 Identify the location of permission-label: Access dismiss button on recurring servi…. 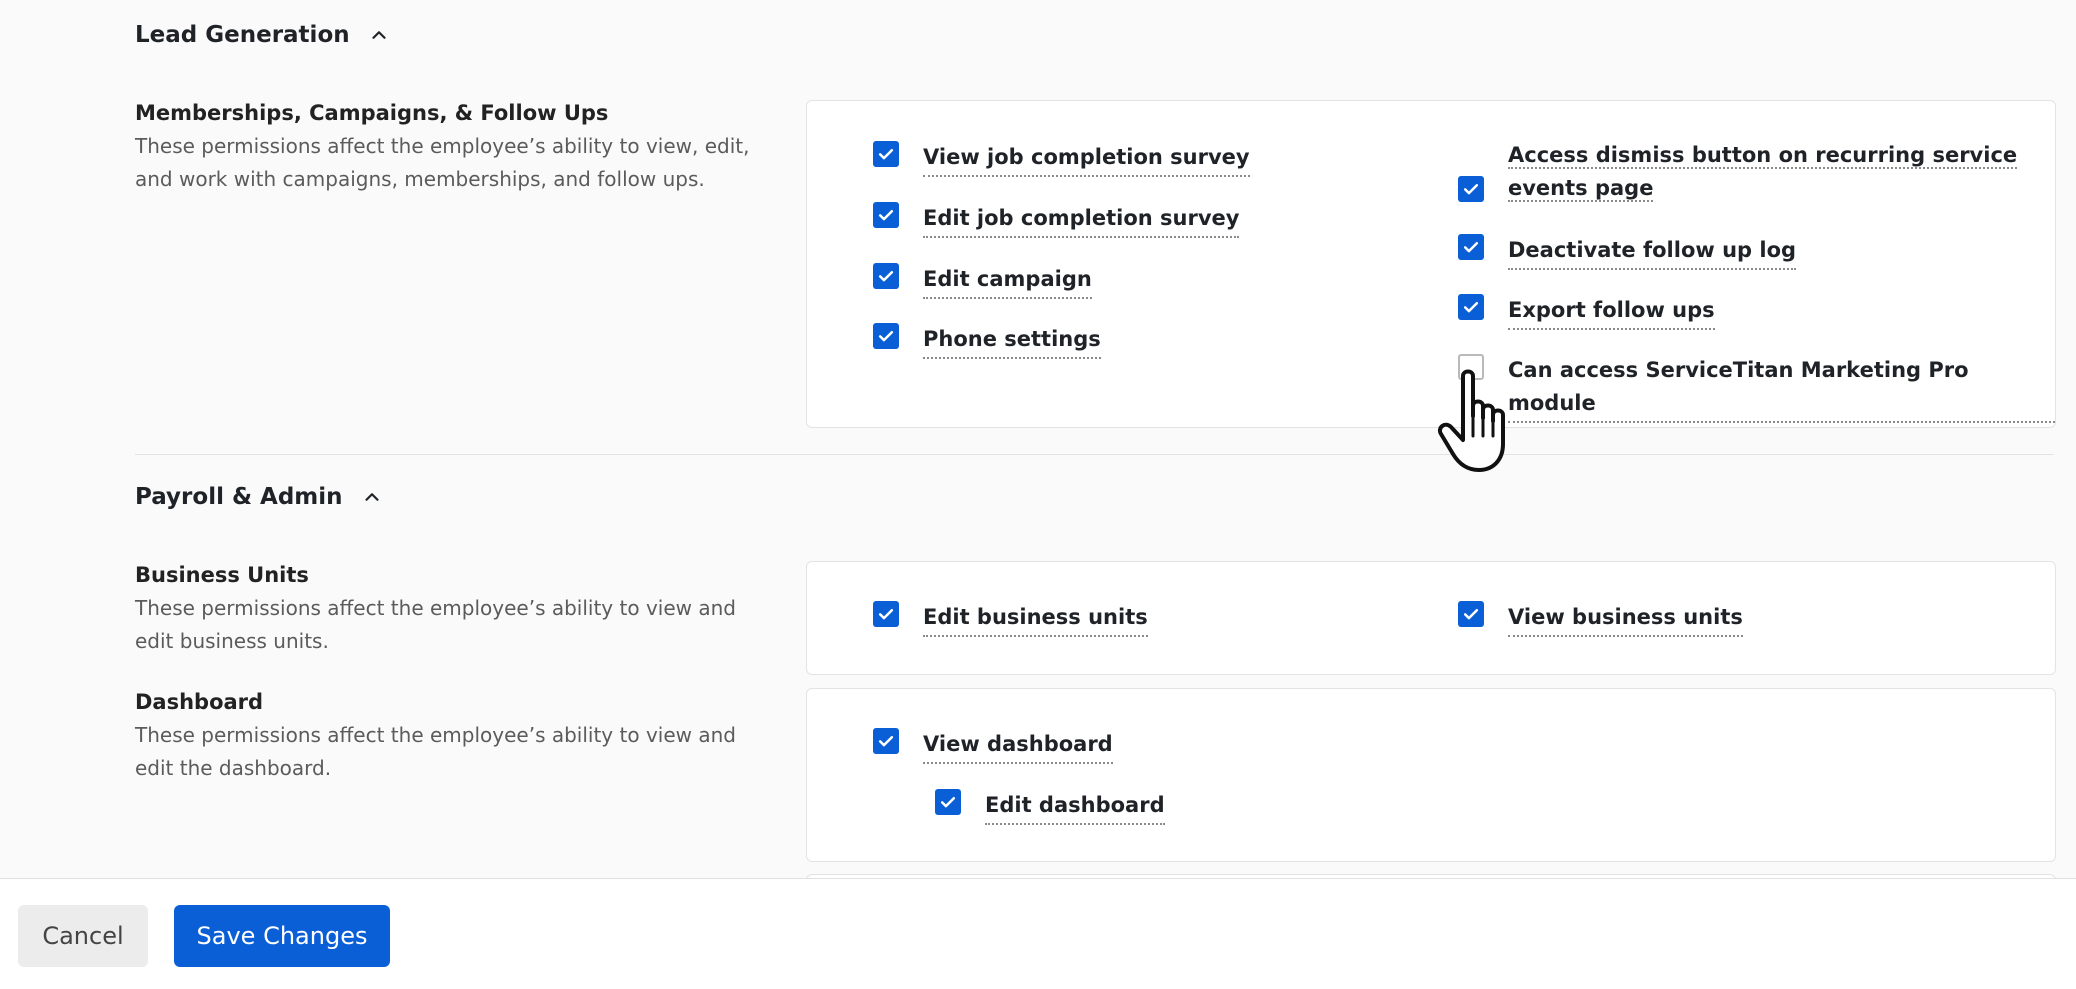
(1763, 172).